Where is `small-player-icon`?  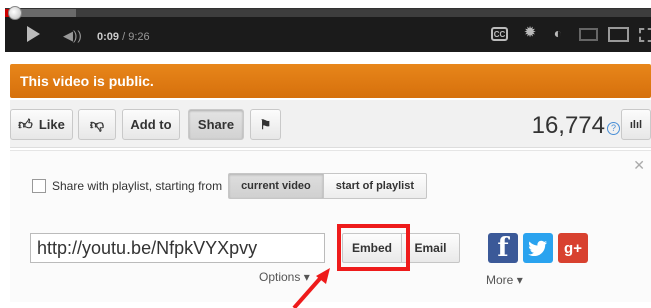 small-player-icon is located at coordinates (588, 34).